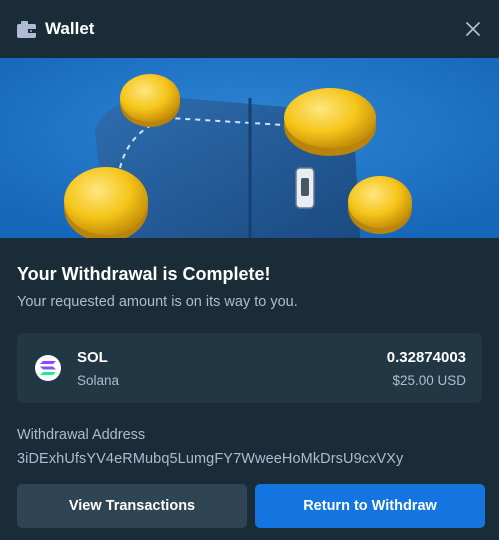 This screenshot has width=499, height=540. I want to click on close-icon, so click(473, 29).